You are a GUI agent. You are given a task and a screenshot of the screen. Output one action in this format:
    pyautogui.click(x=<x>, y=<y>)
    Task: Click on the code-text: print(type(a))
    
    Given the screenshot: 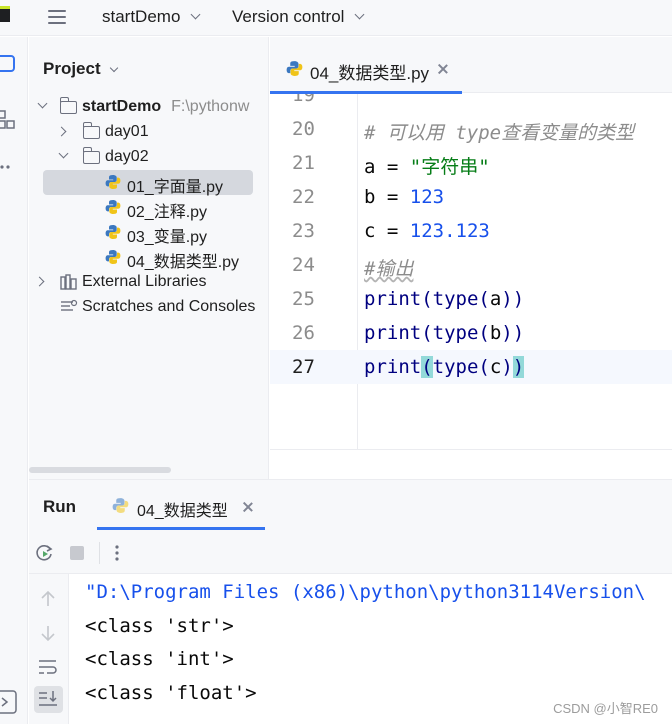 What is the action you would take?
    pyautogui.click(x=444, y=299)
    